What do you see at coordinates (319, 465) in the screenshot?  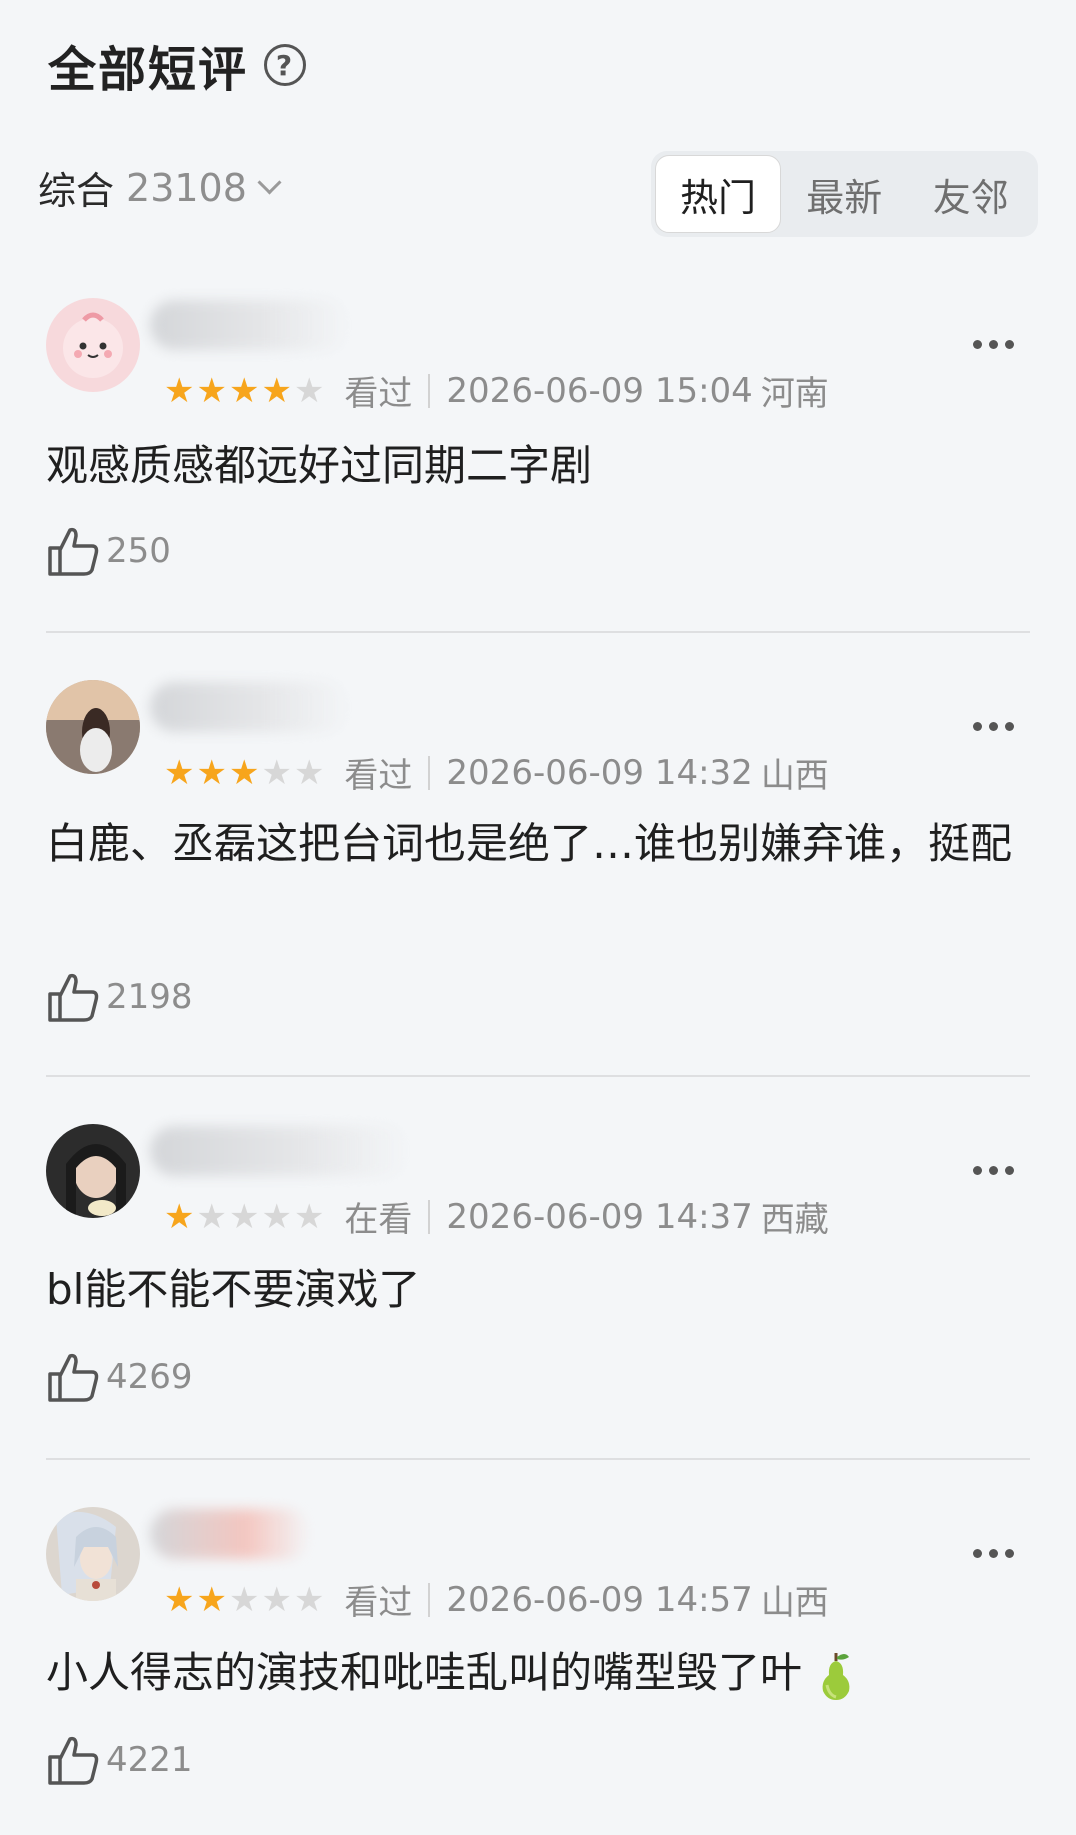 I see `review-text: 观感质感都远好过同期二字剧` at bounding box center [319, 465].